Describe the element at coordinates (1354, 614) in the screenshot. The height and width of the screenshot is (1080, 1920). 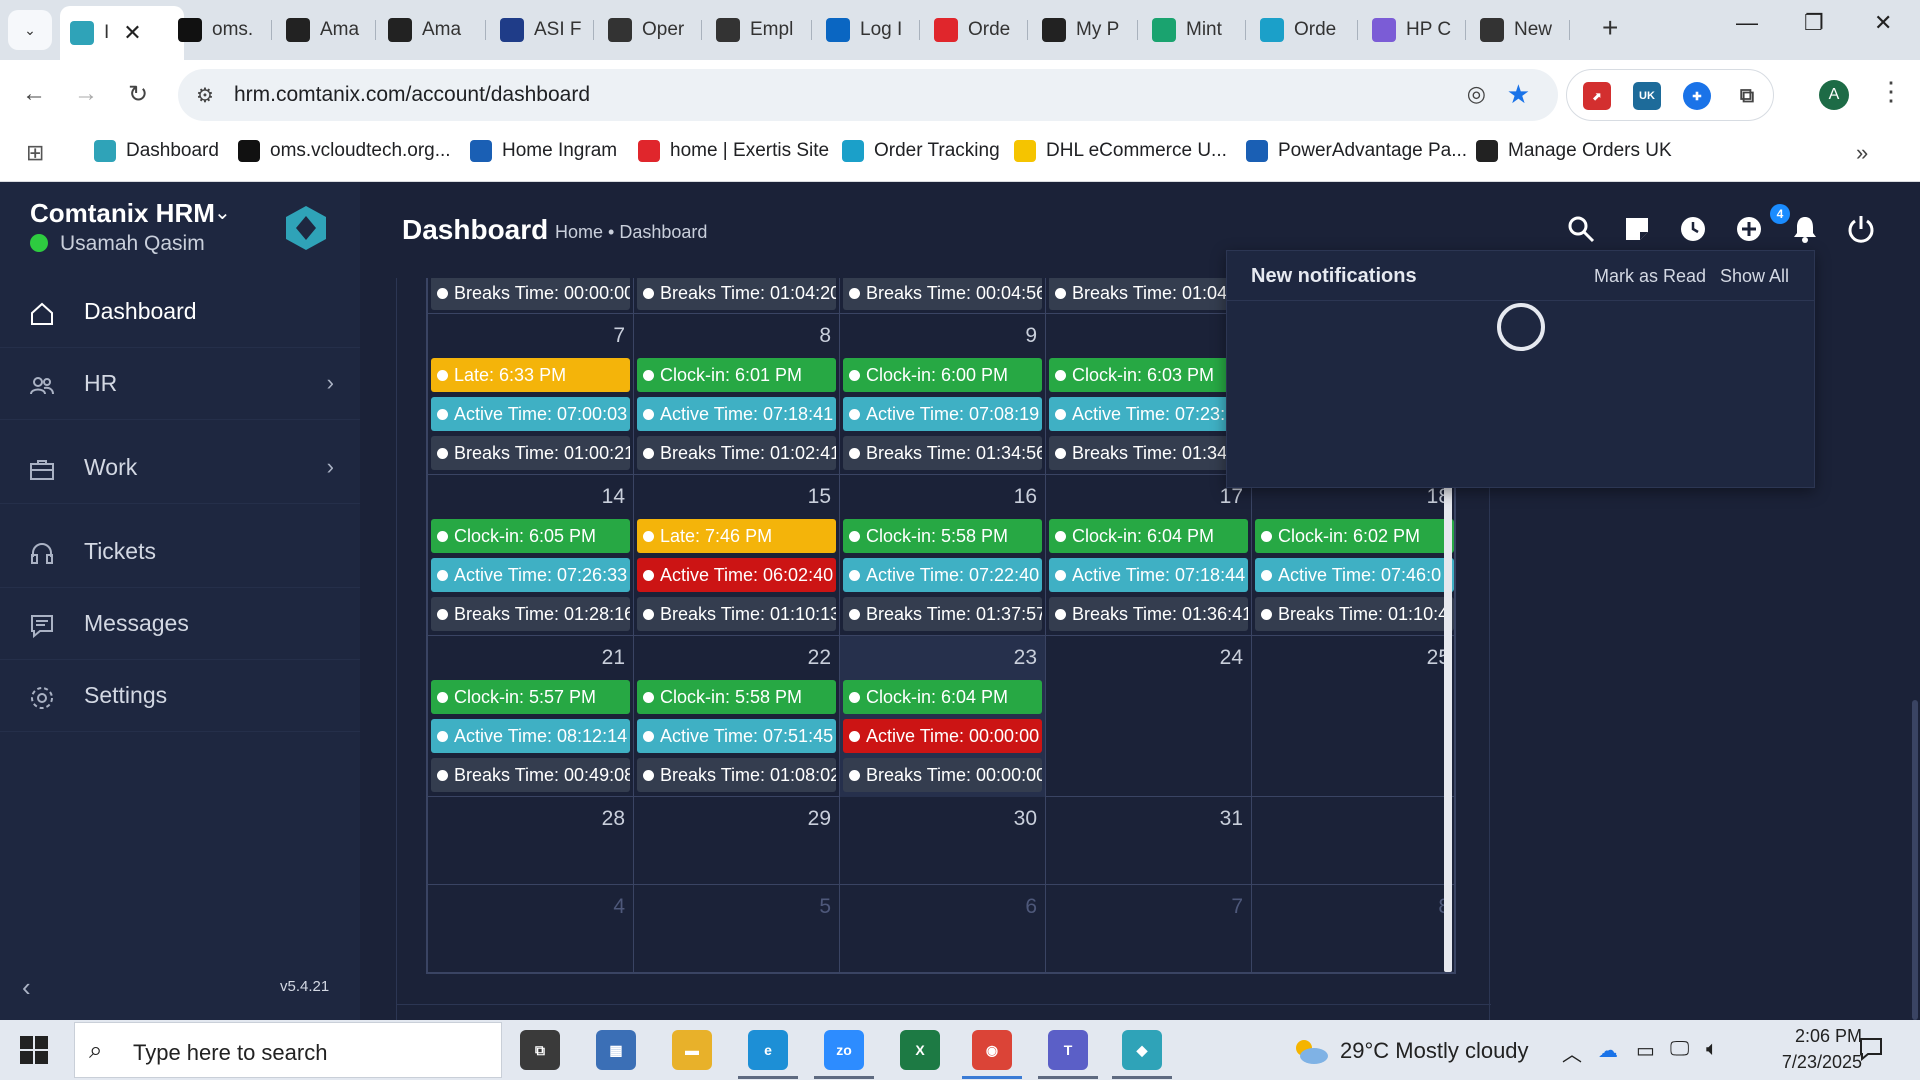
I see `attendance-event: Breaks Time: 01:10:4` at that location.